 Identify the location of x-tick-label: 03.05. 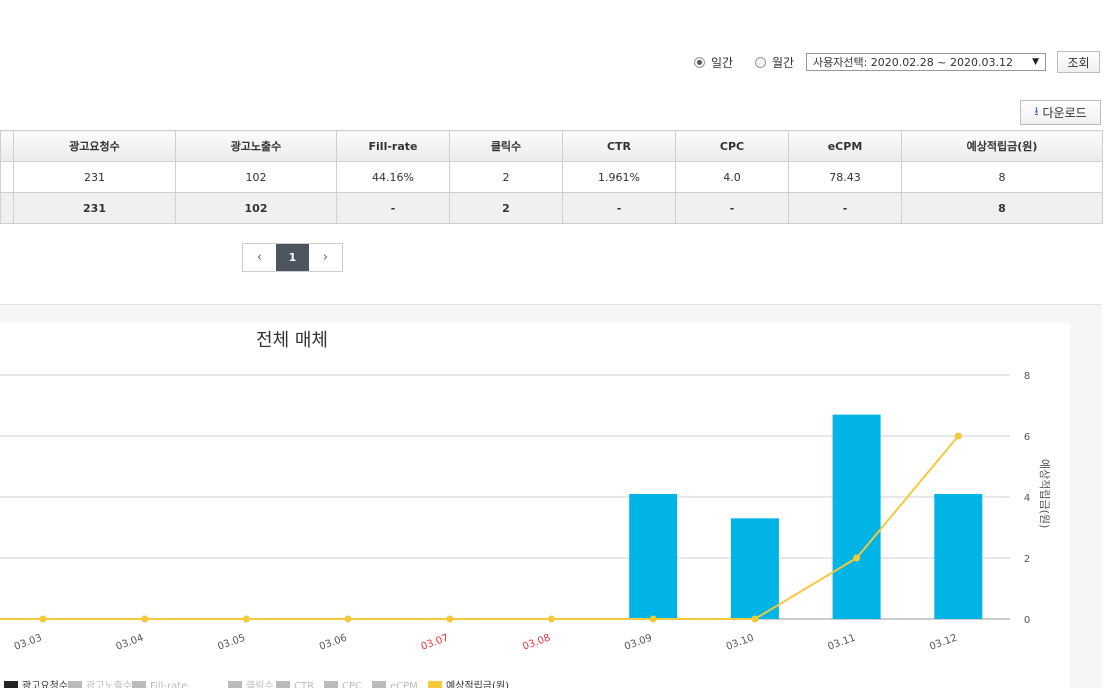
(231, 643).